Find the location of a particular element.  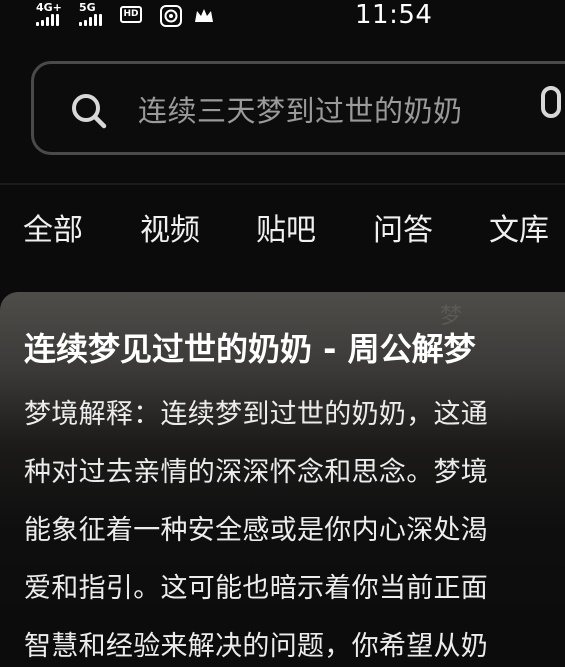

network-type-2: 5G is located at coordinates (87, 7).